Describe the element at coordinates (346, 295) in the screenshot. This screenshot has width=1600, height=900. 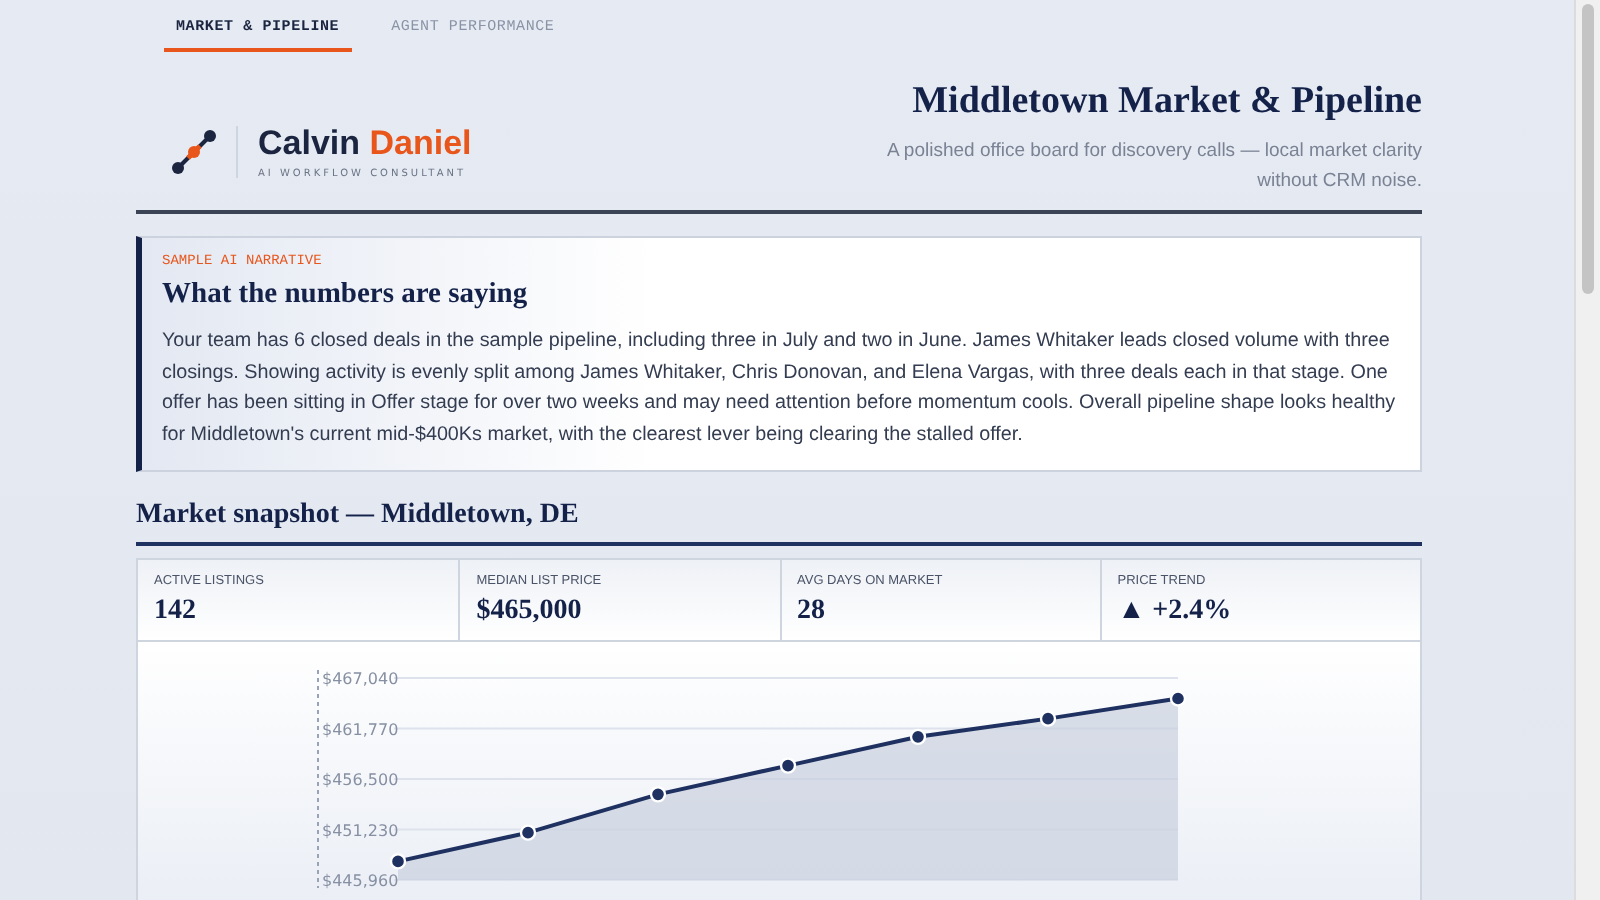
I see `narrative-title: What the numbers are saying` at that location.